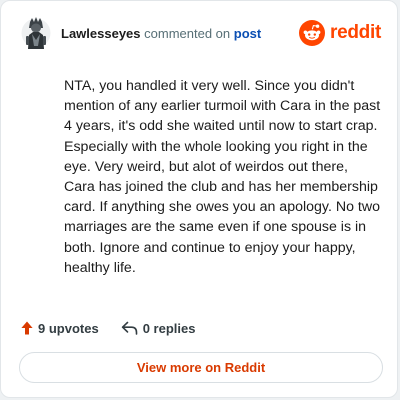 This screenshot has width=400, height=400. I want to click on reply-stat: 0 replies, so click(158, 328).